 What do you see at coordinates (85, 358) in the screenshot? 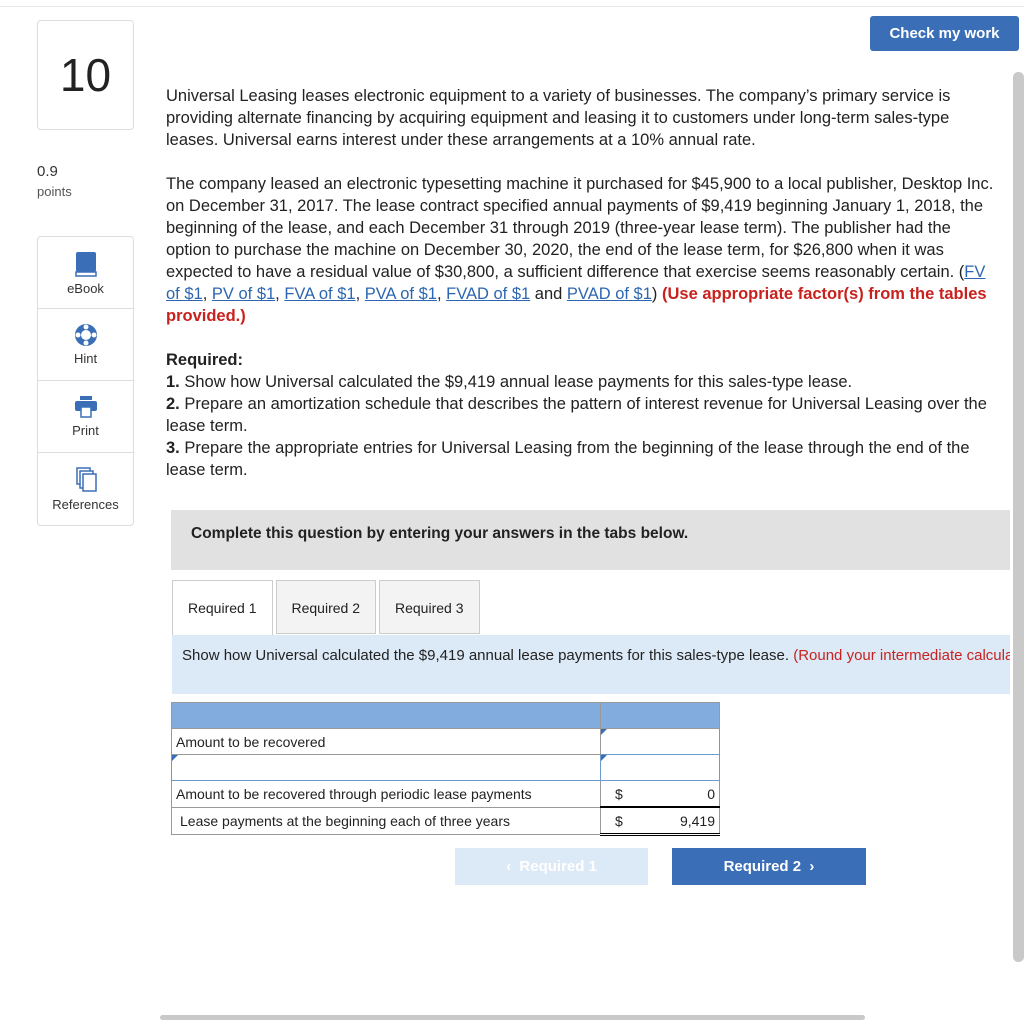
I see `hint-label: Hint` at bounding box center [85, 358].